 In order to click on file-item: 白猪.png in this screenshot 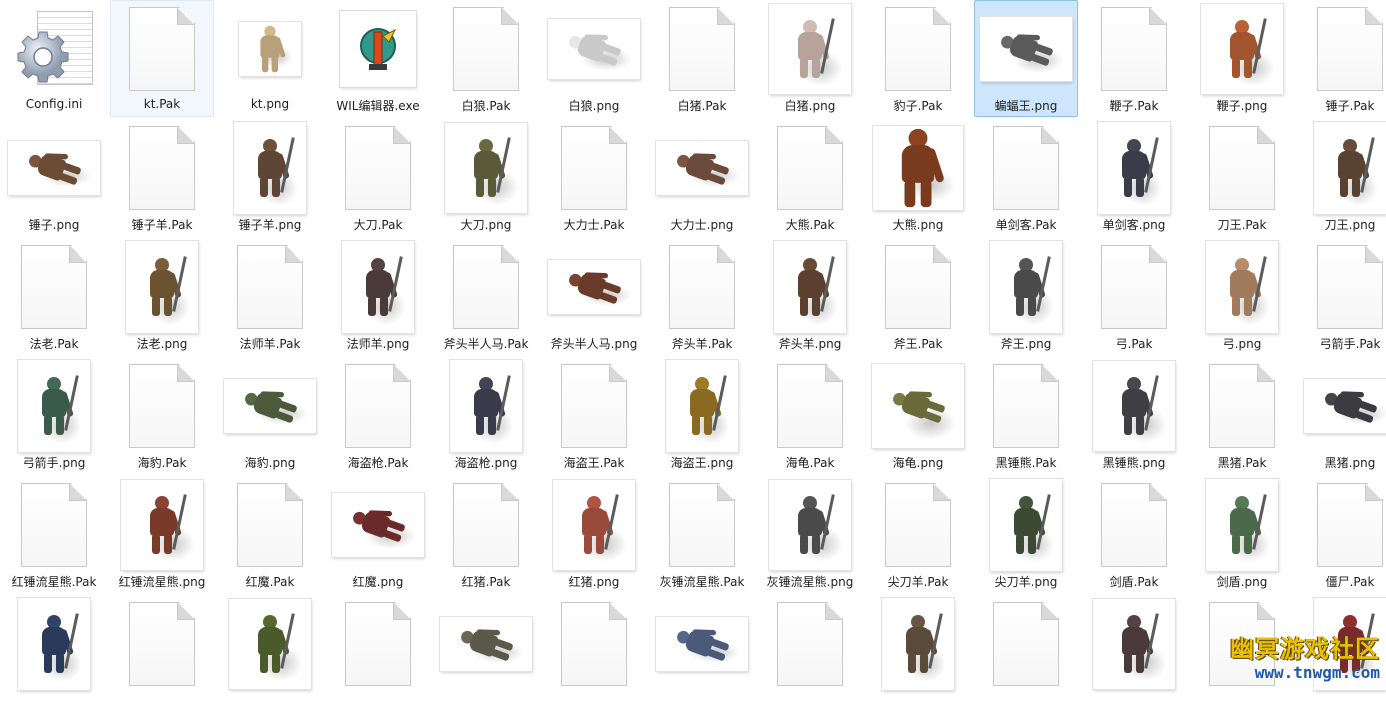, I will do `click(810, 58)`.